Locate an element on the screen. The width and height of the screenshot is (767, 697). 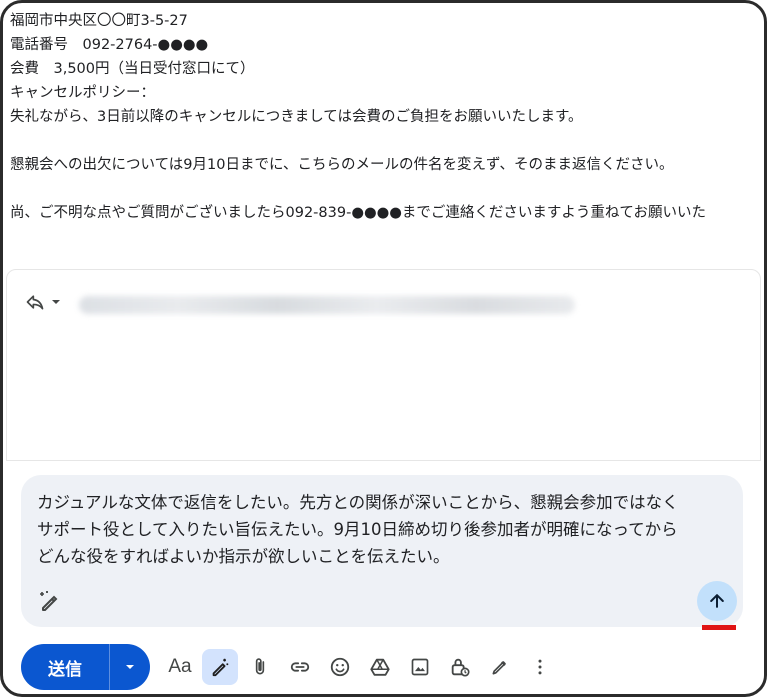
confidential-mode-button is located at coordinates (460, 667).